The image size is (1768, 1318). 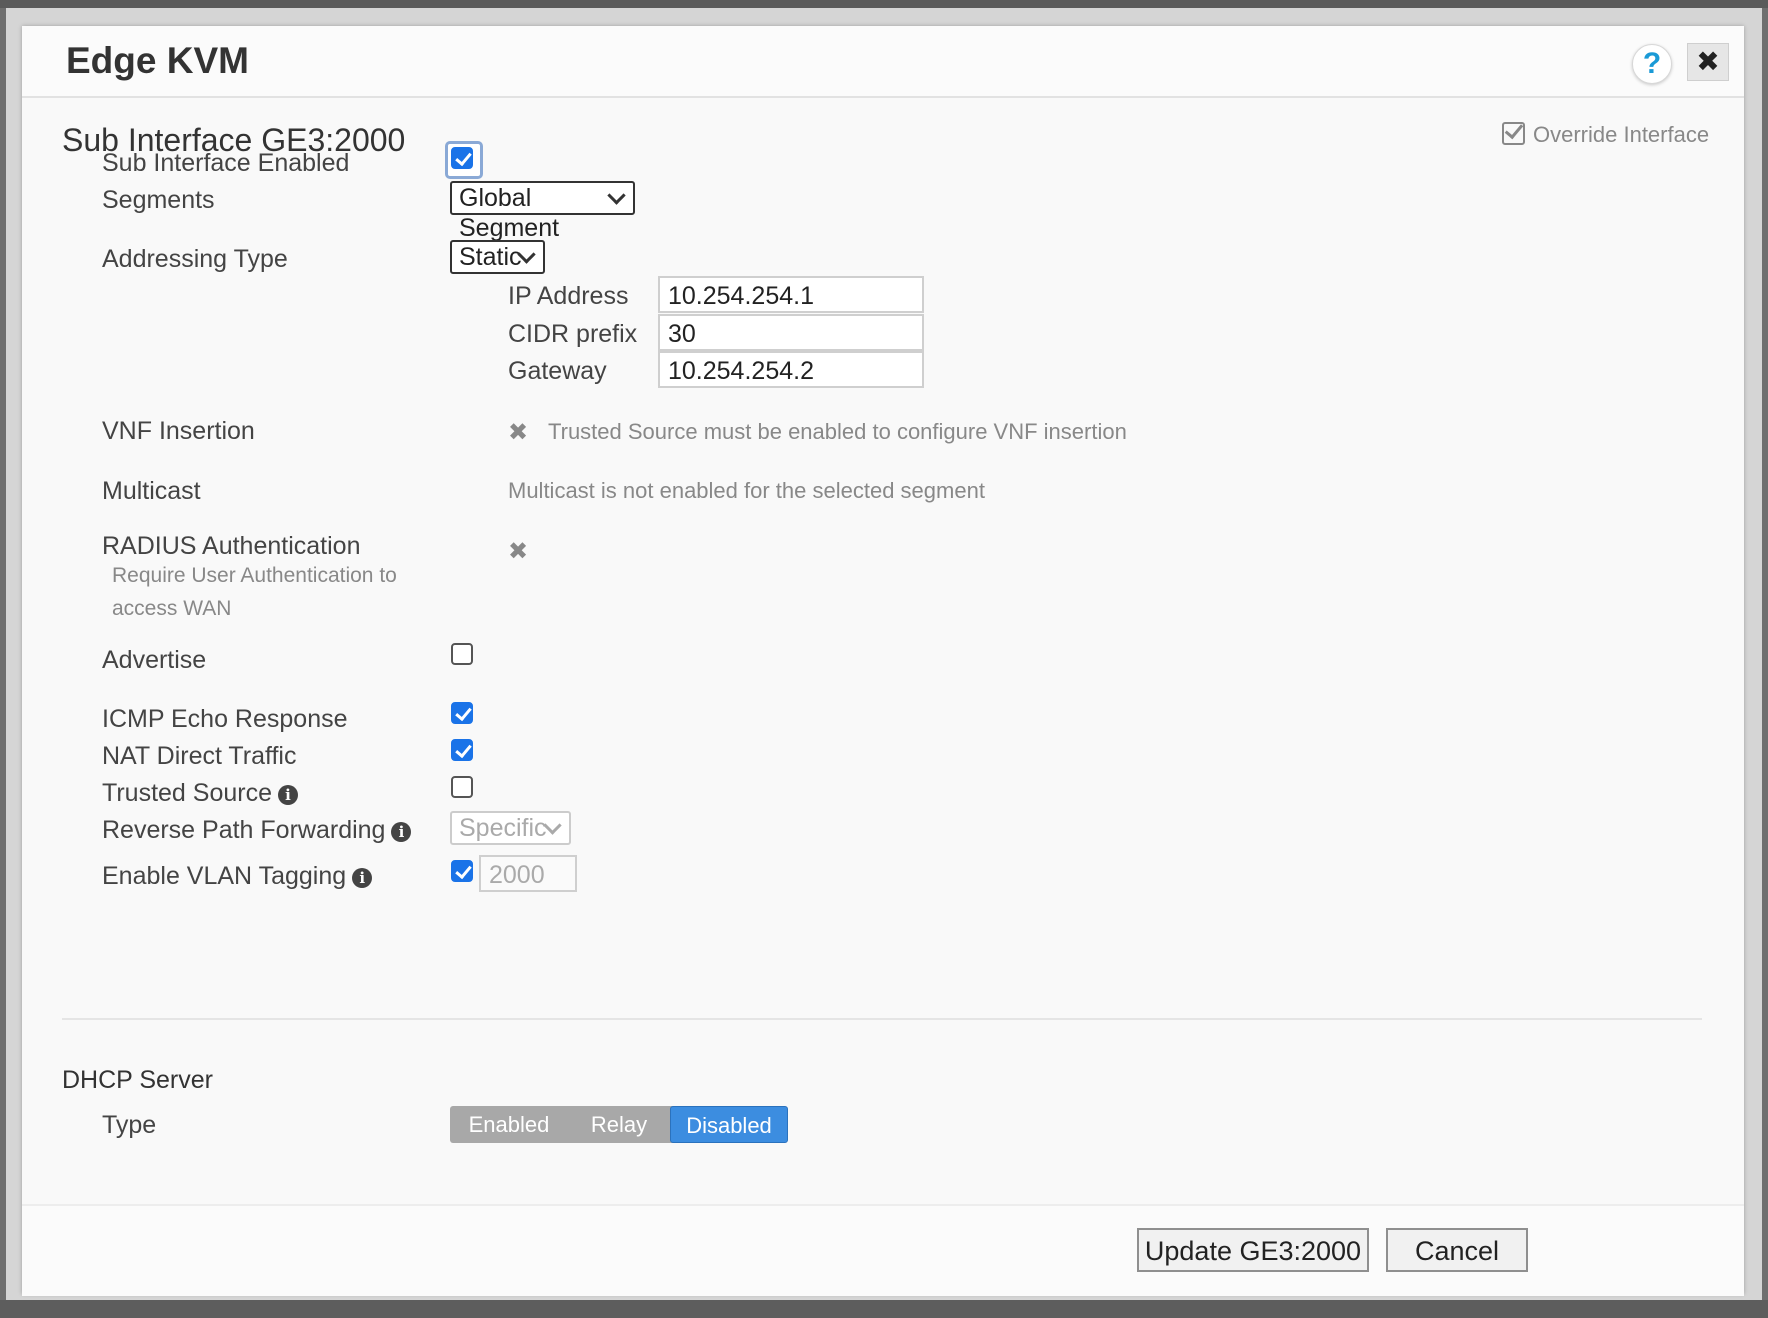 What do you see at coordinates (791, 369) in the screenshot?
I see `gateway-input: 10.254.254.2` at bounding box center [791, 369].